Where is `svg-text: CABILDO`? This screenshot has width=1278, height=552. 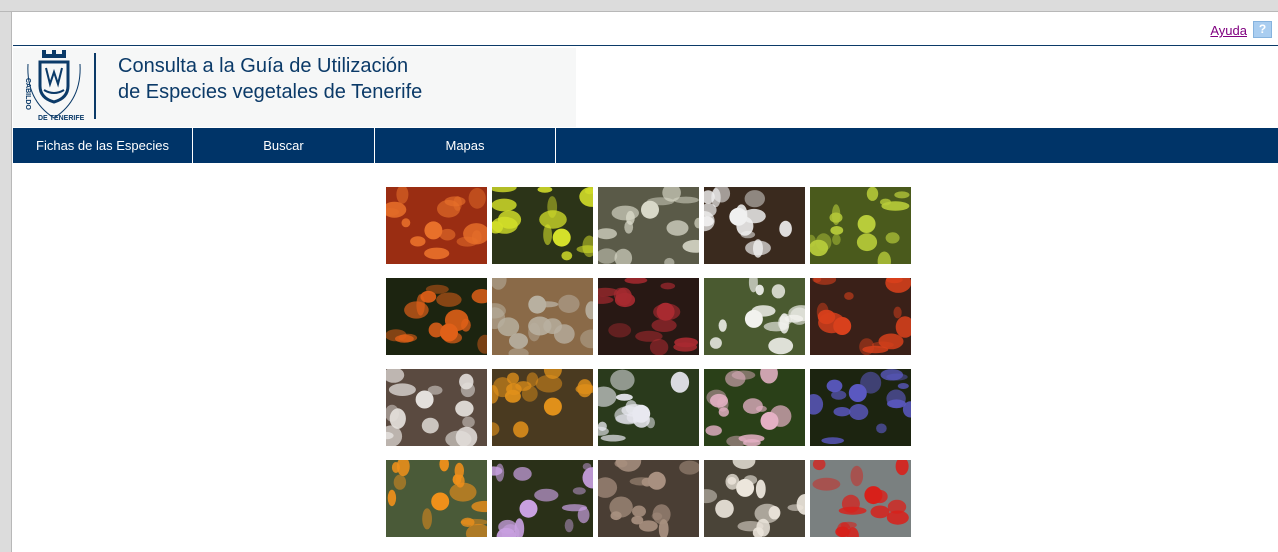
svg-text: CABILDO is located at coordinates (27, 94).